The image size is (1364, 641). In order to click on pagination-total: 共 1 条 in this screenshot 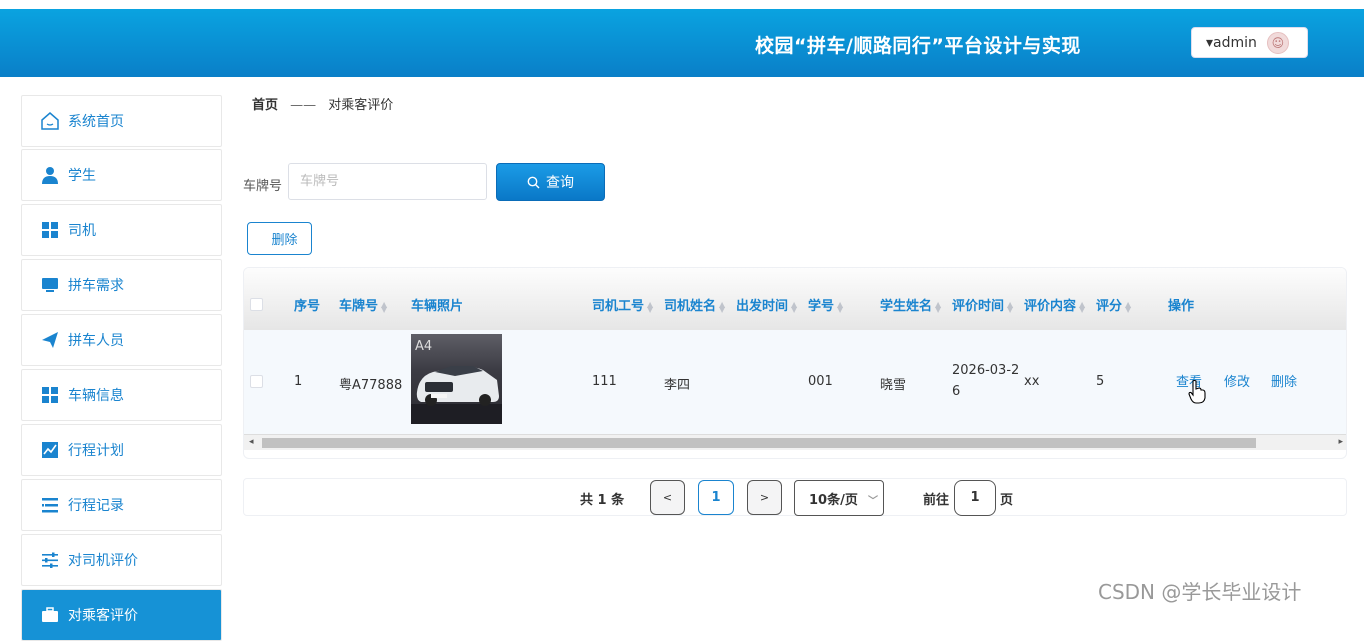, I will do `click(602, 498)`.